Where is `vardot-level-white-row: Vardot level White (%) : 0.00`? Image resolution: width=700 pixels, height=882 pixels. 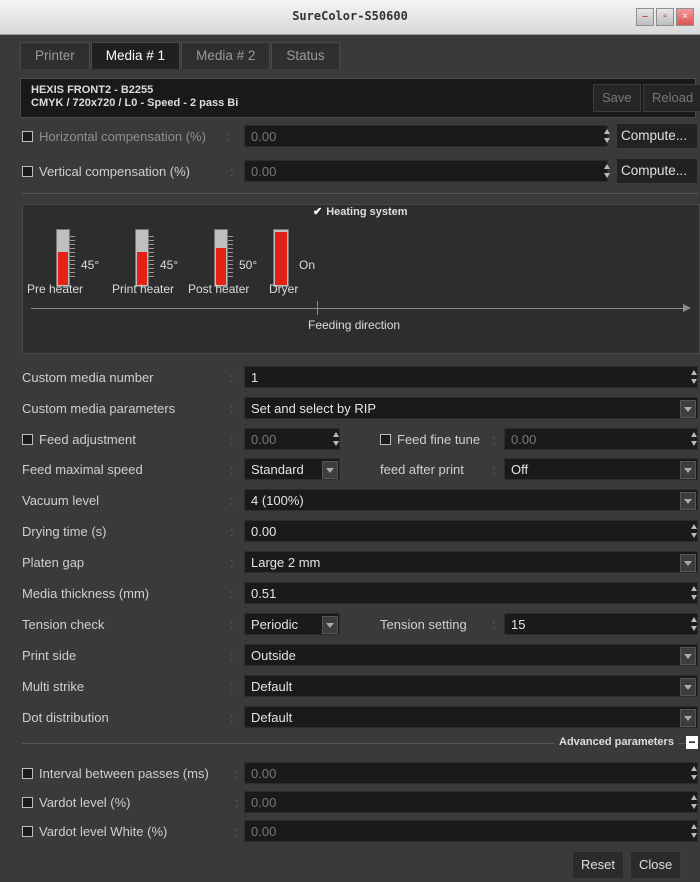
vardot-level-white-row: Vardot level White (%) : 0.00 is located at coordinates (360, 832).